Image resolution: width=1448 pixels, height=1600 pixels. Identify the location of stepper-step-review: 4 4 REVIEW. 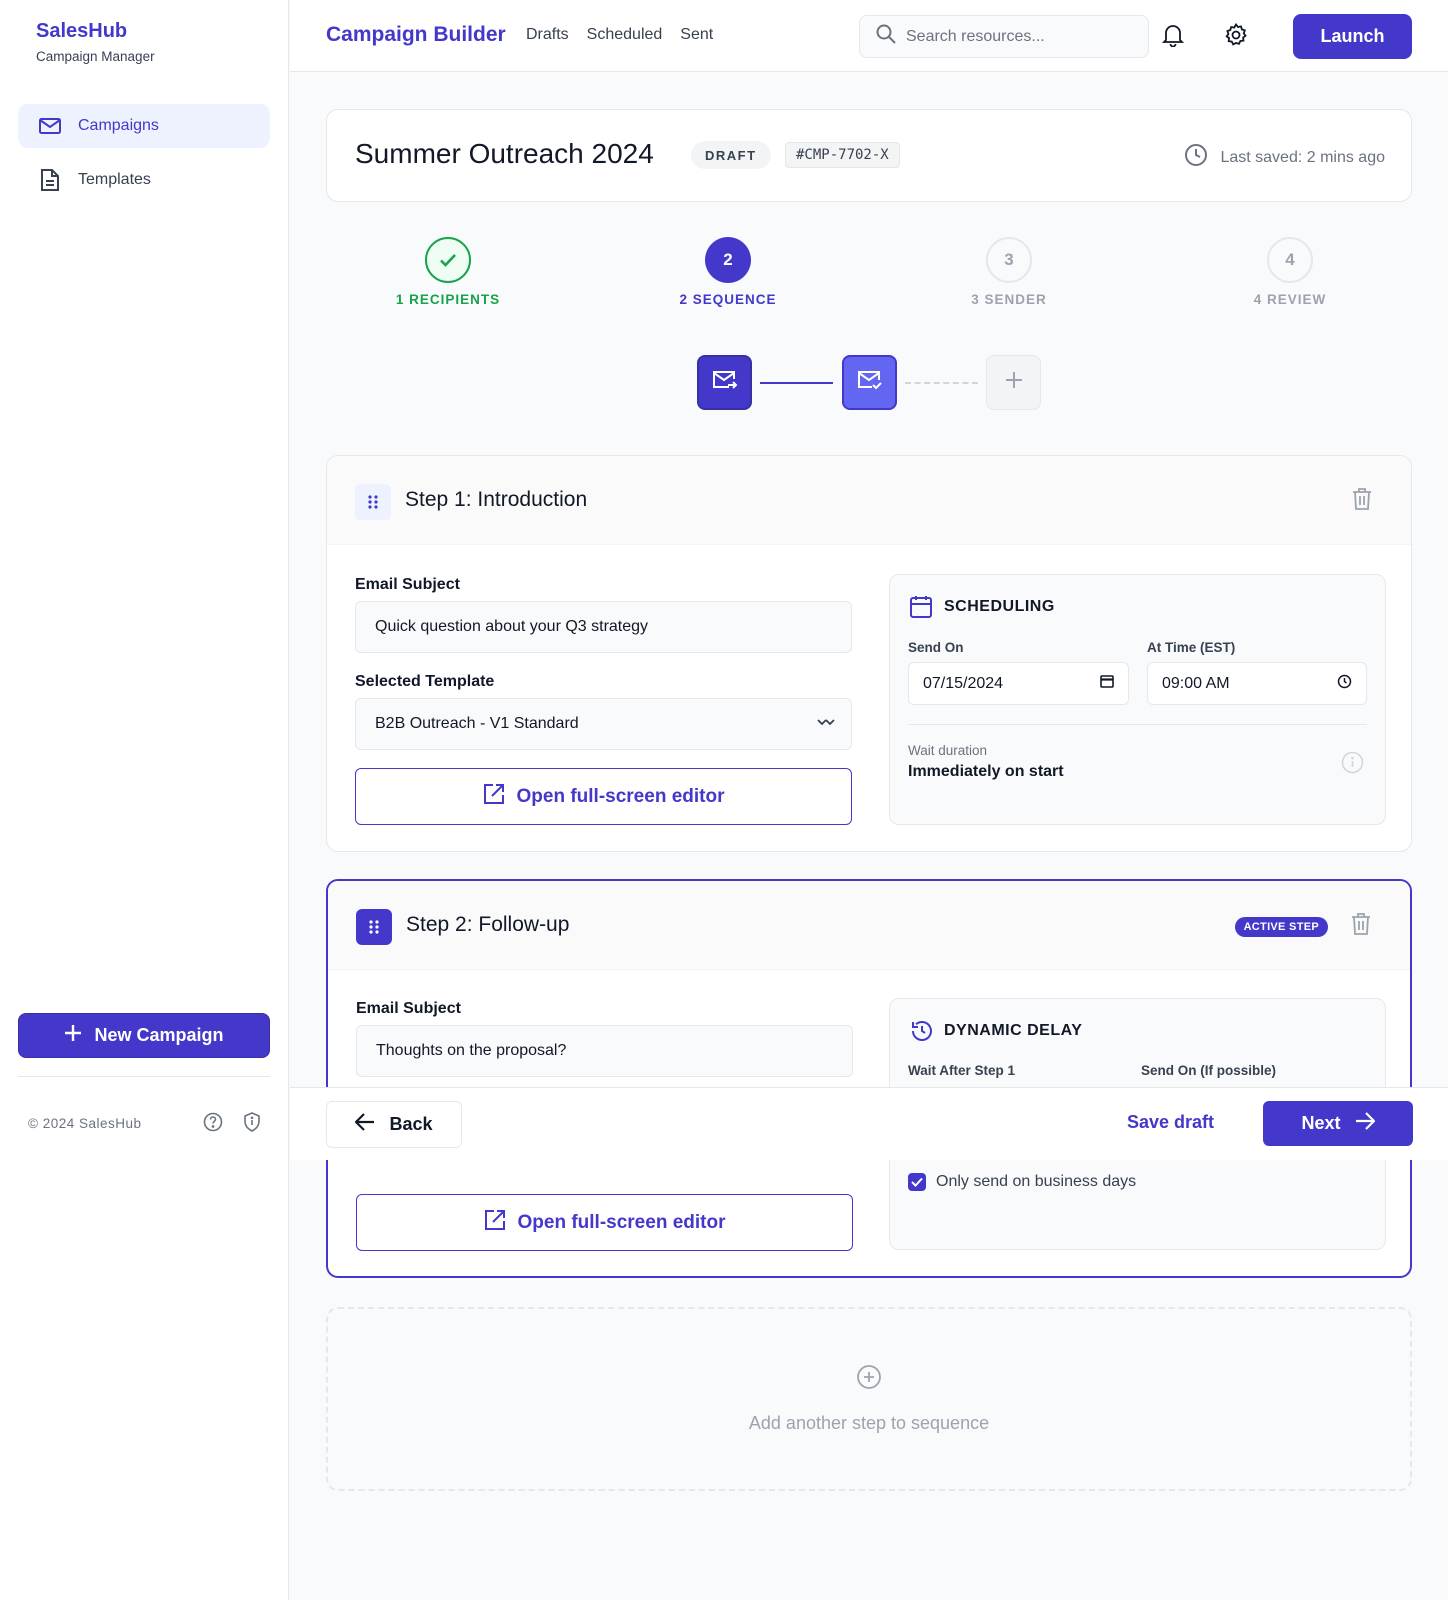
(1290, 272).